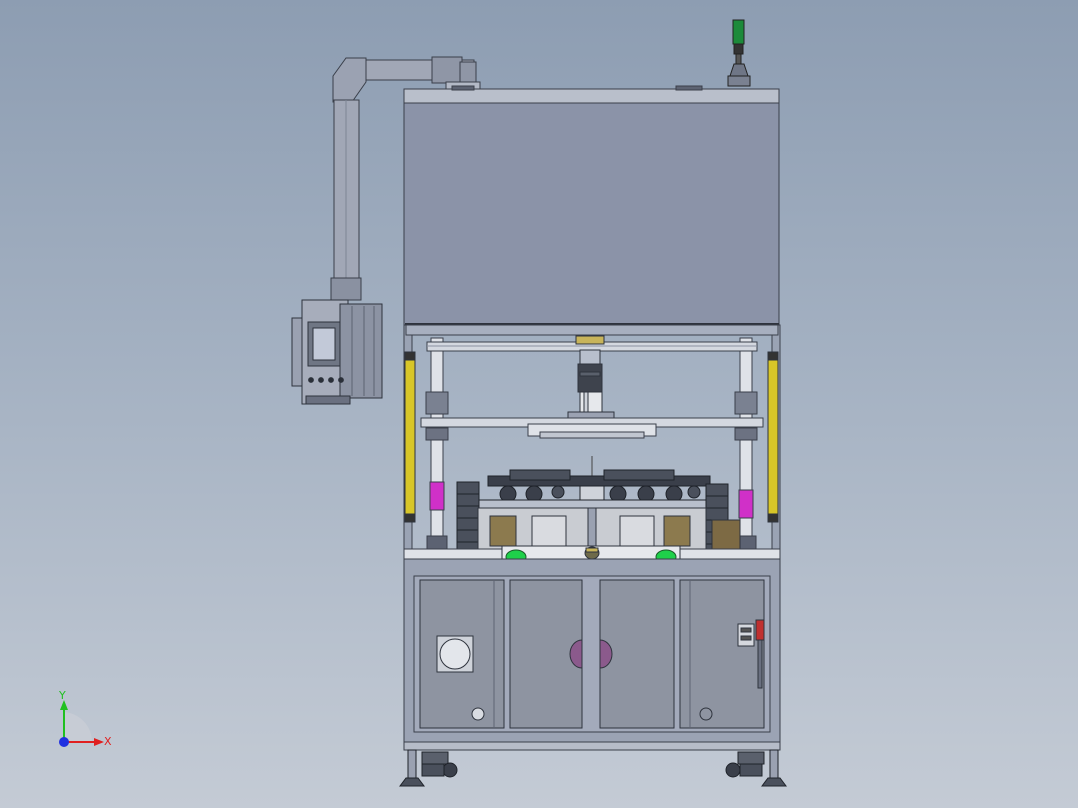 This screenshot has width=1078, height=808. I want to click on slide-base, so click(609, 529).